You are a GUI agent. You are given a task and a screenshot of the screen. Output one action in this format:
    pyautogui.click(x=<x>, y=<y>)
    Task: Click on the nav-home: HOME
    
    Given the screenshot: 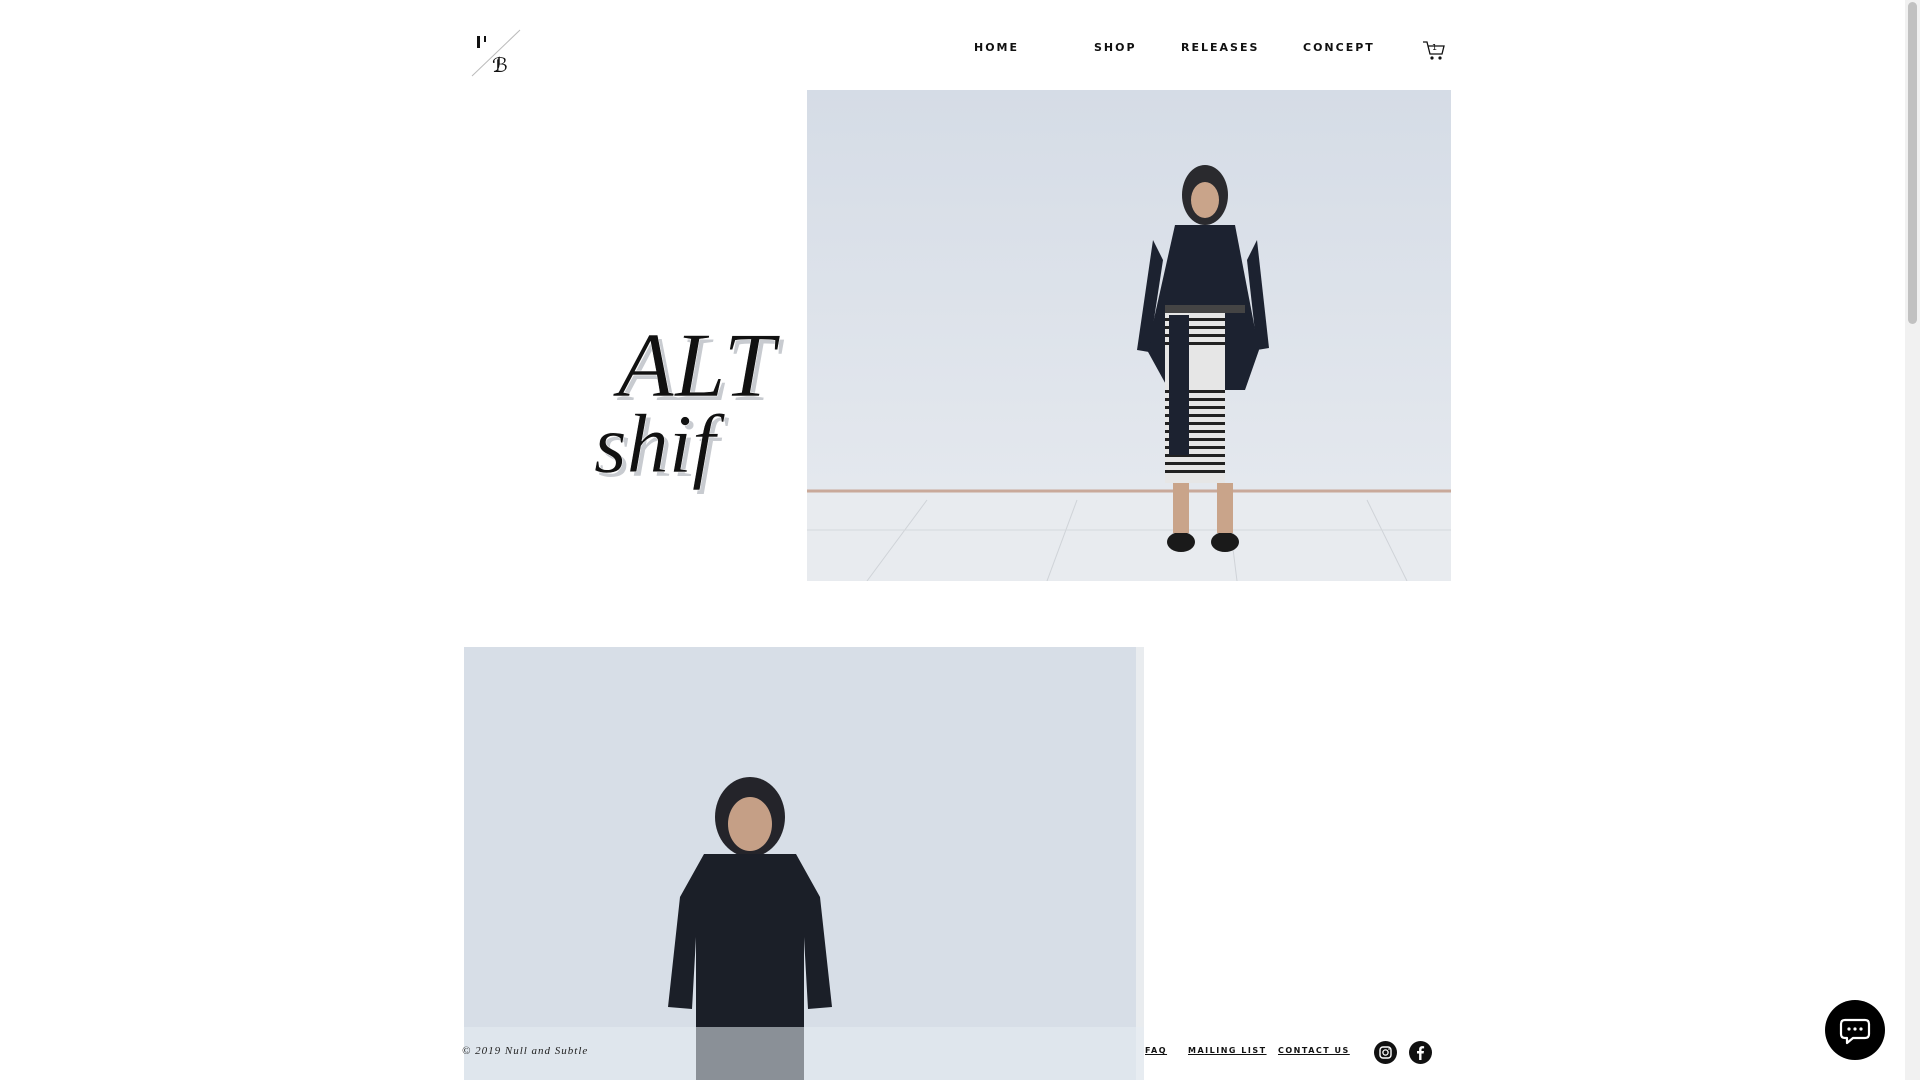 What is the action you would take?
    pyautogui.click(x=996, y=47)
    